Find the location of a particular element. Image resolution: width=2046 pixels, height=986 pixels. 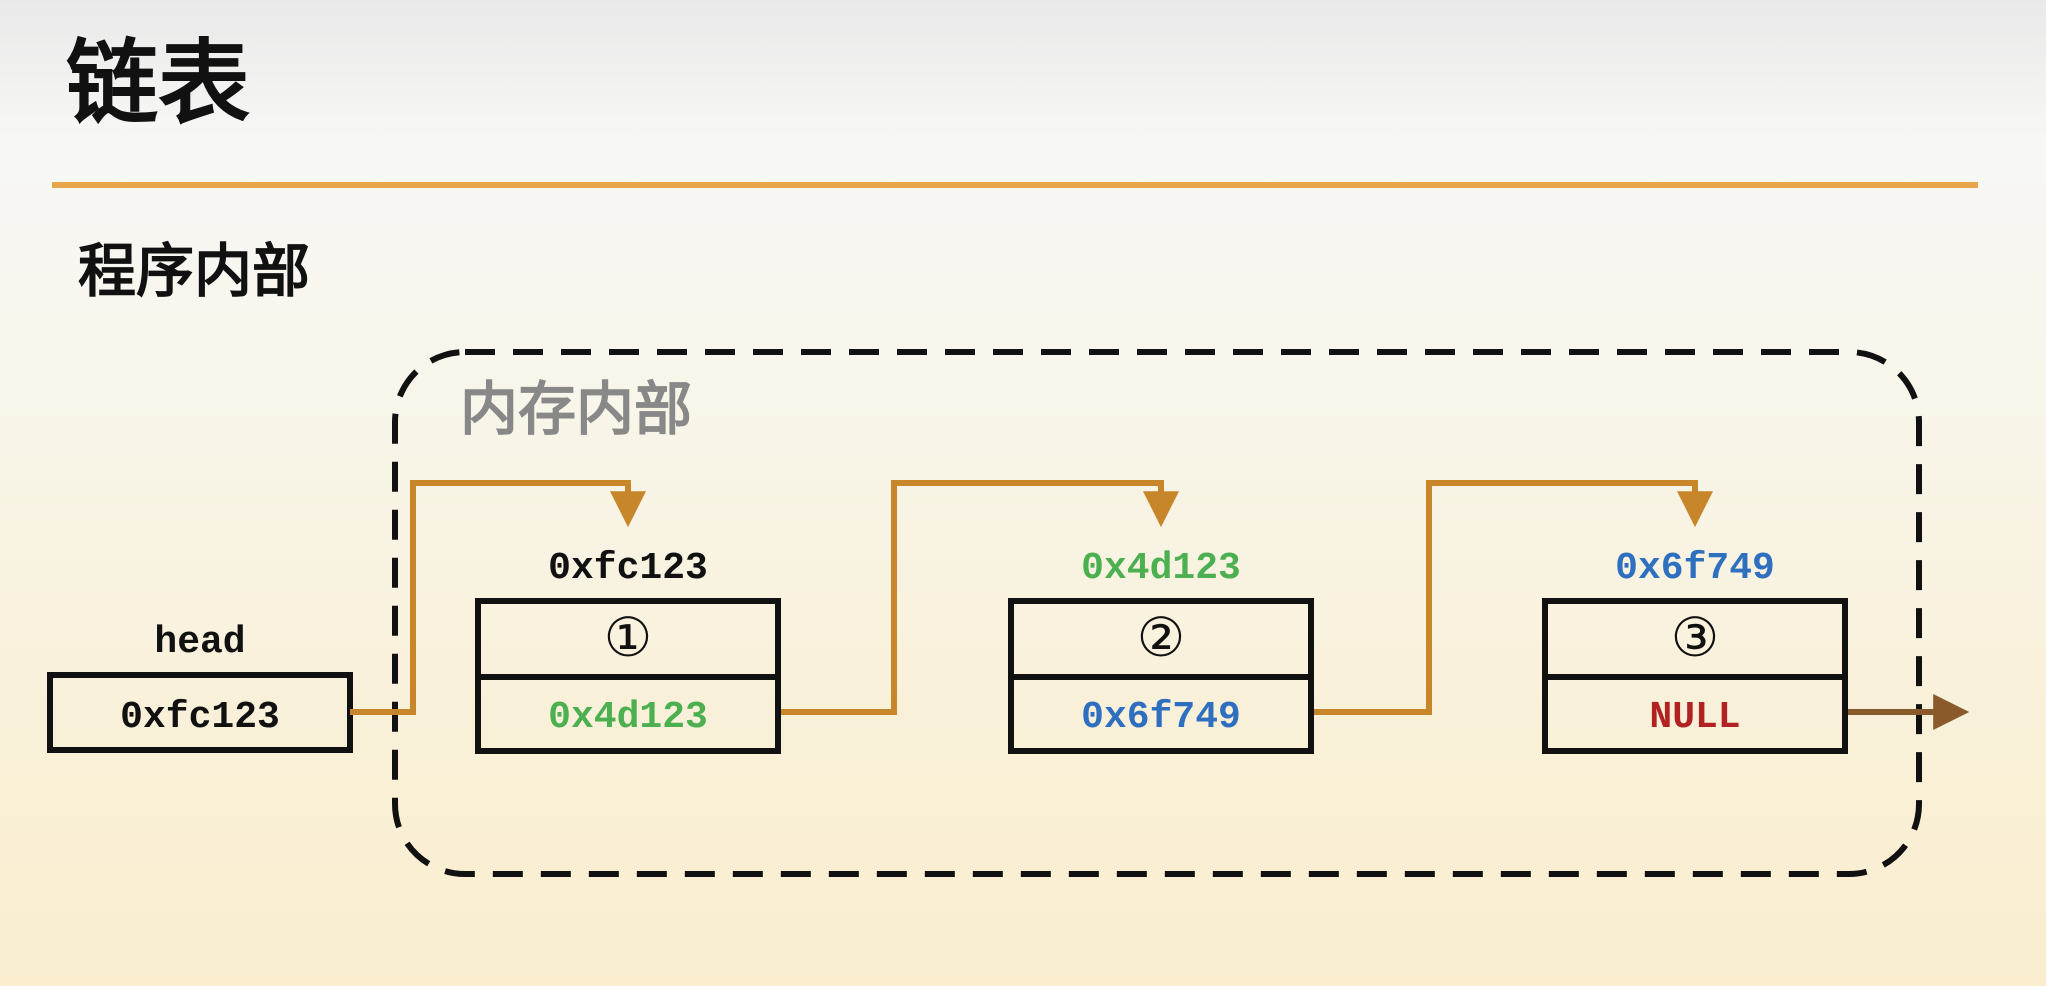

node-1-next: 0x4d123 is located at coordinates (628, 717).